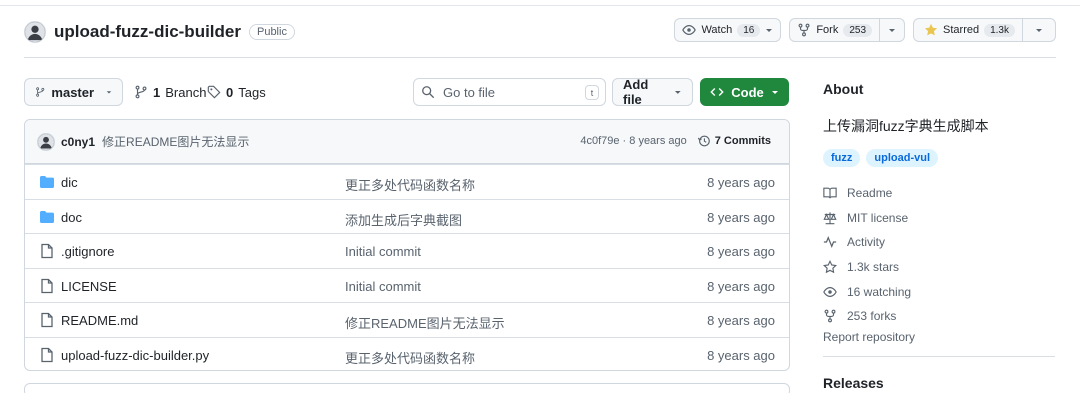 The height and width of the screenshot is (393, 1080). What do you see at coordinates (636, 92) in the screenshot?
I see `add-file-label: Add file` at bounding box center [636, 92].